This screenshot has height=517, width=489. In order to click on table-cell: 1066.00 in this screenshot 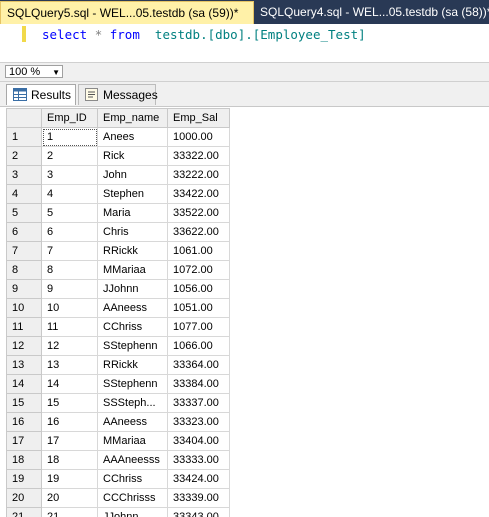, I will do `click(198, 346)`.